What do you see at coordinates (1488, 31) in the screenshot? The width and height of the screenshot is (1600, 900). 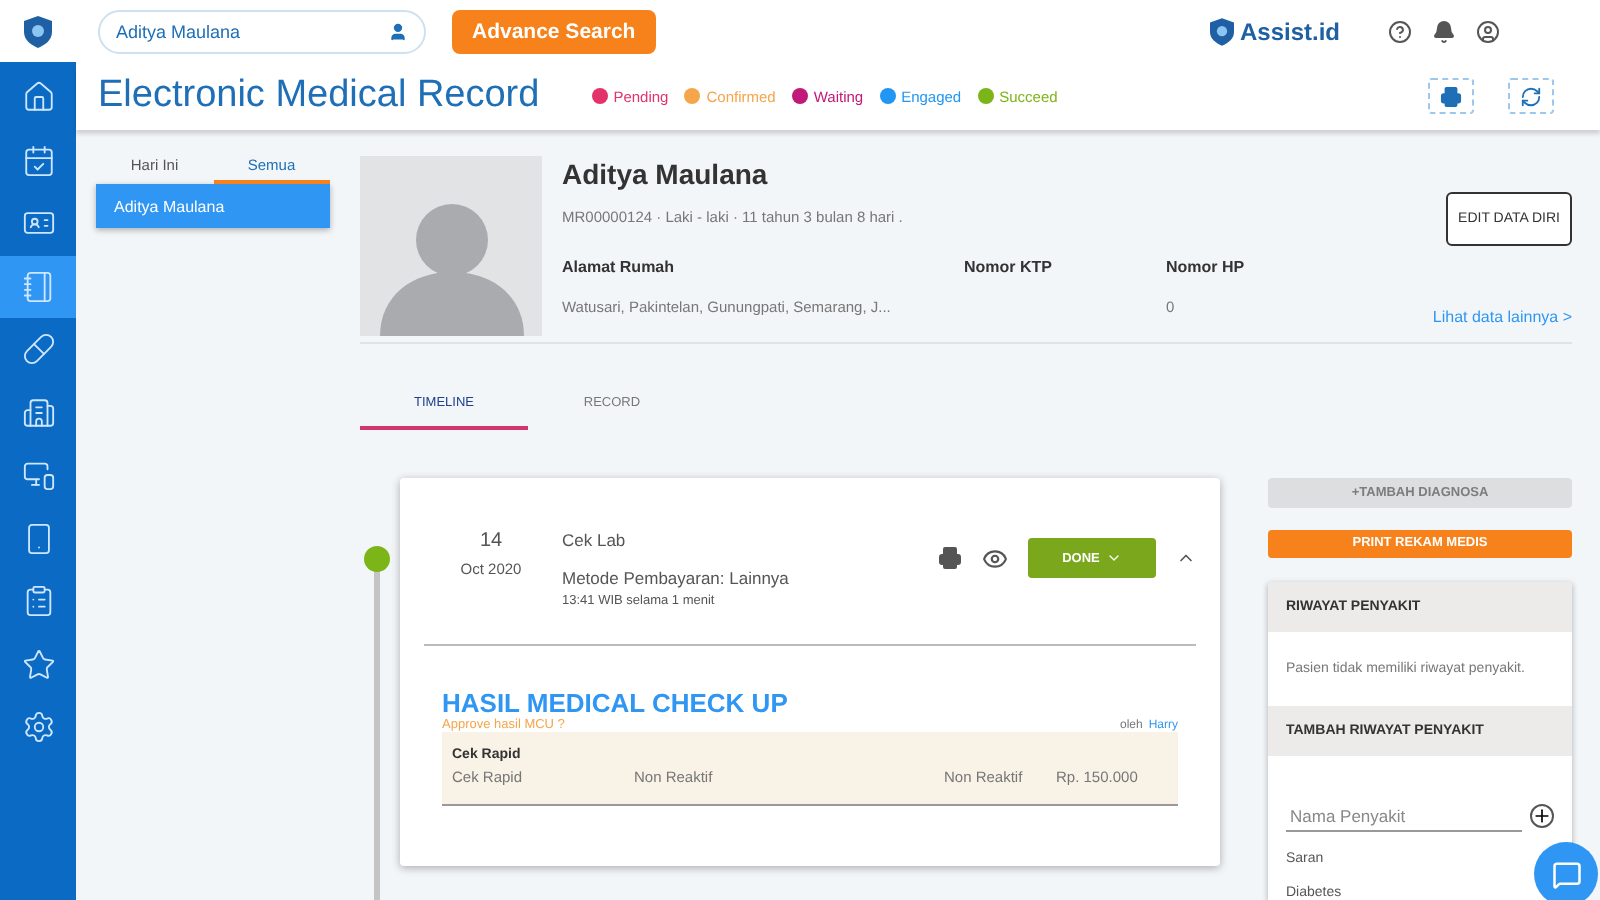 I see `account-icon` at bounding box center [1488, 31].